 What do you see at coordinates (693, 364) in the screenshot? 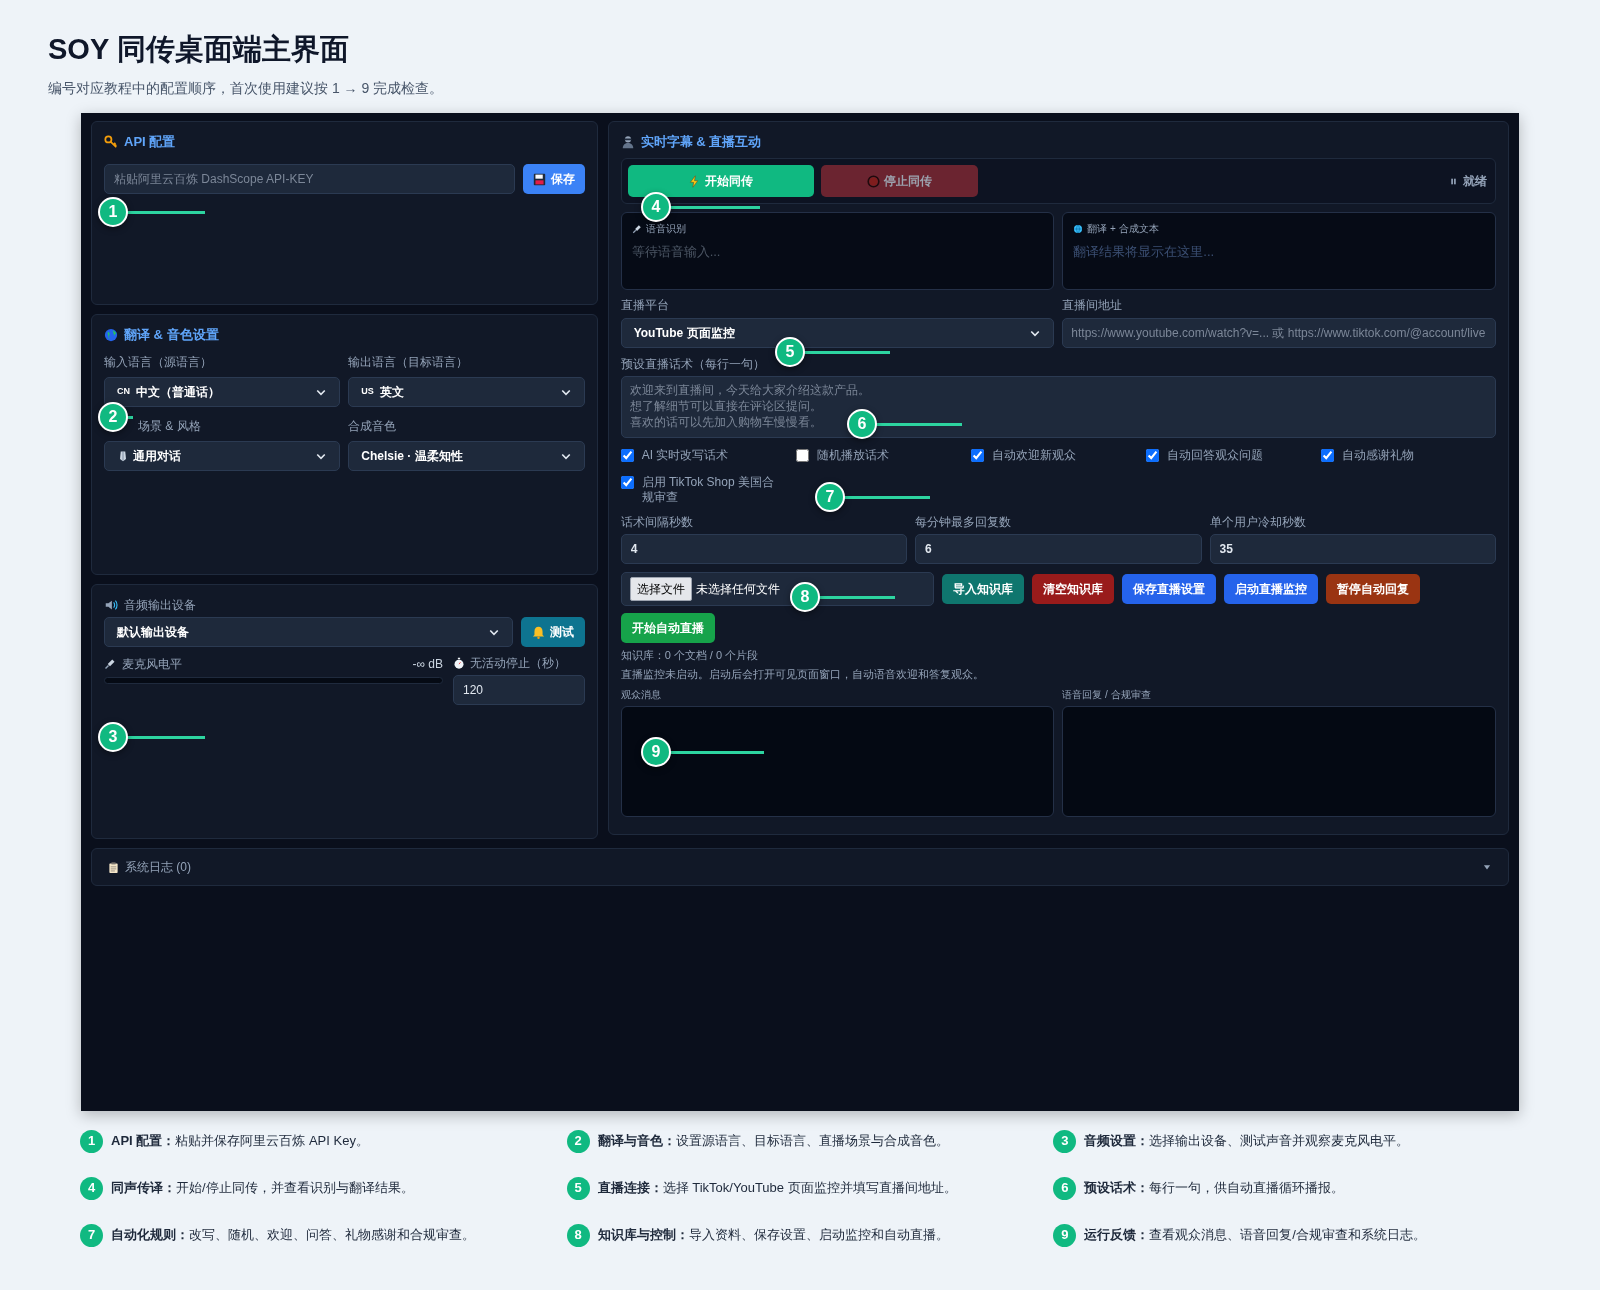
I see `field-label: 预设直播话术（每行一句）` at bounding box center [693, 364].